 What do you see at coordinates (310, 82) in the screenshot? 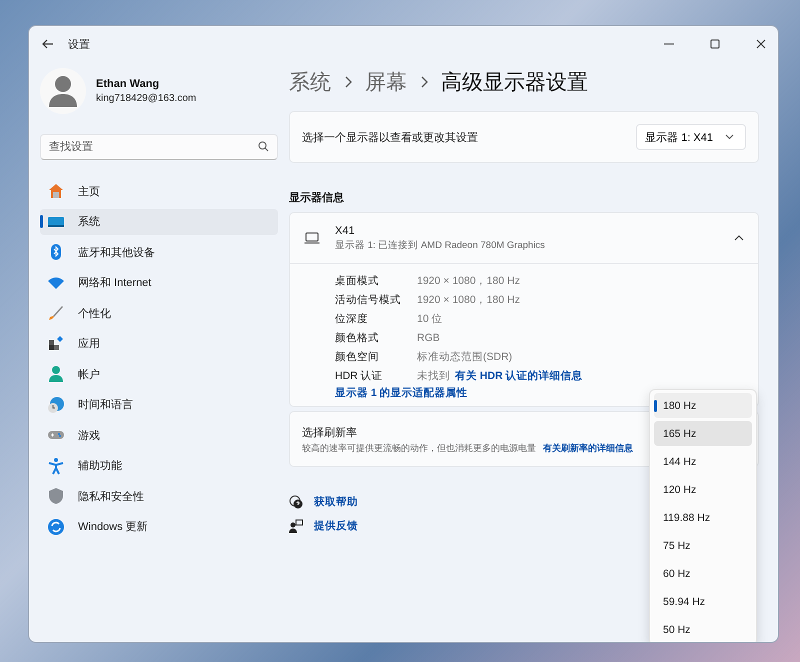
I see `breadcrumb-item: 系统` at bounding box center [310, 82].